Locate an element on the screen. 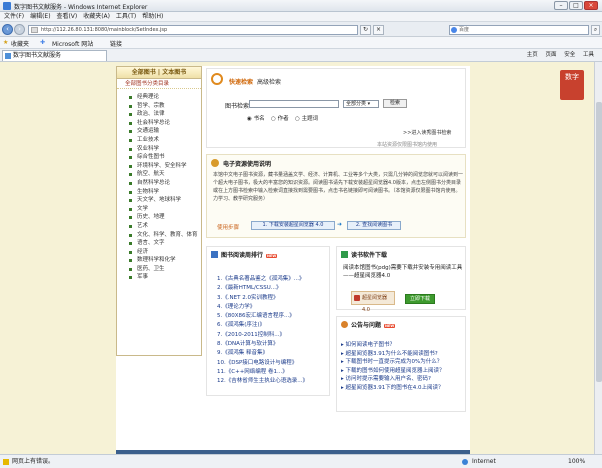  globe-icon is located at coordinates (465, 462).